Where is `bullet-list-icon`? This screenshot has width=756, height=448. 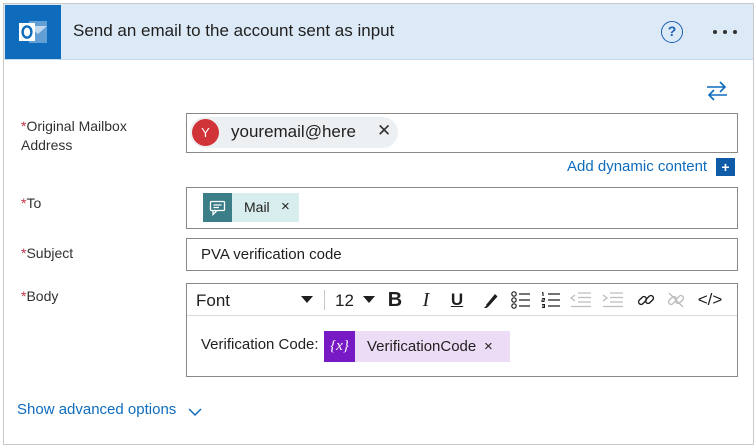 bullet-list-icon is located at coordinates (521, 300).